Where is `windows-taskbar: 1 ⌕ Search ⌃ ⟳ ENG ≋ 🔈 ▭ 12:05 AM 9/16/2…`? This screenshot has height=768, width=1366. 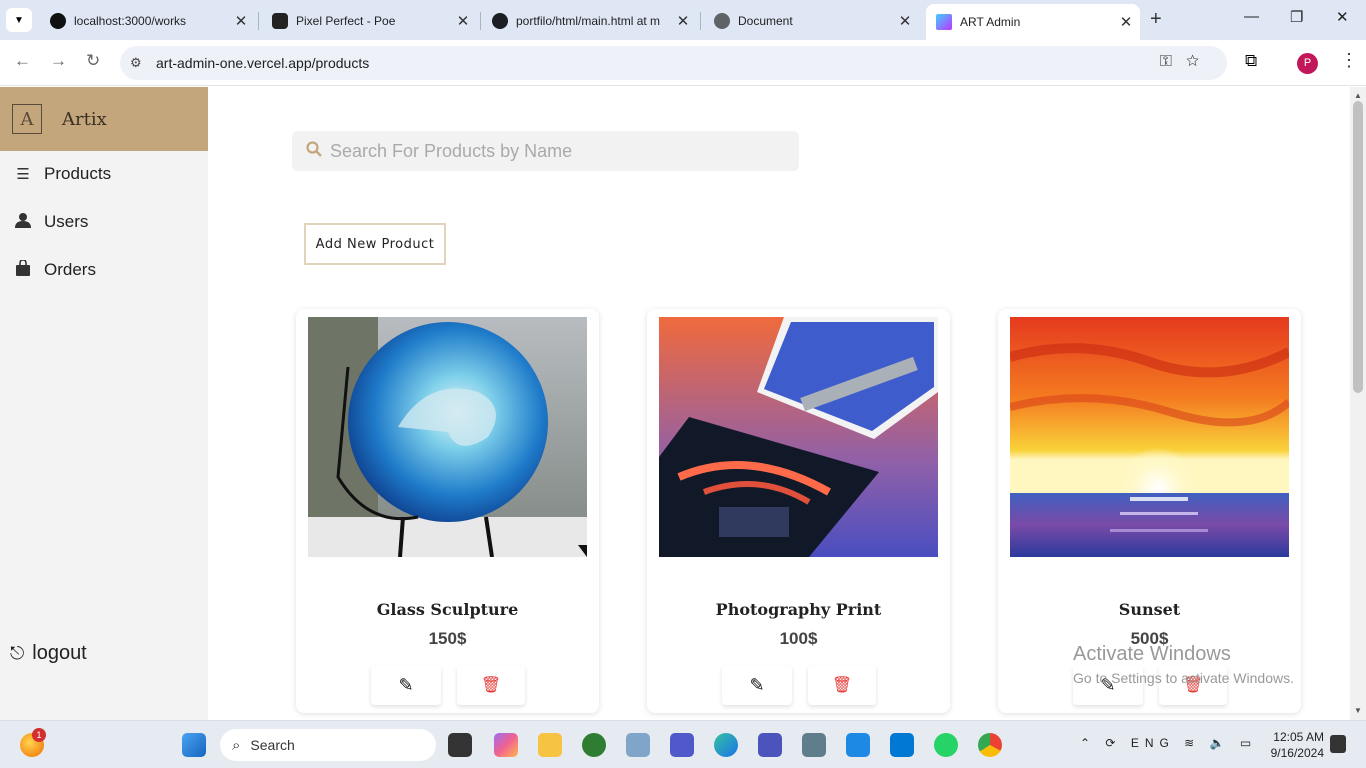
windows-taskbar: 1 ⌕ Search ⌃ ⟳ ENG ≋ 🔈 ▭ 12:05 AM 9/16/2… is located at coordinates (683, 744).